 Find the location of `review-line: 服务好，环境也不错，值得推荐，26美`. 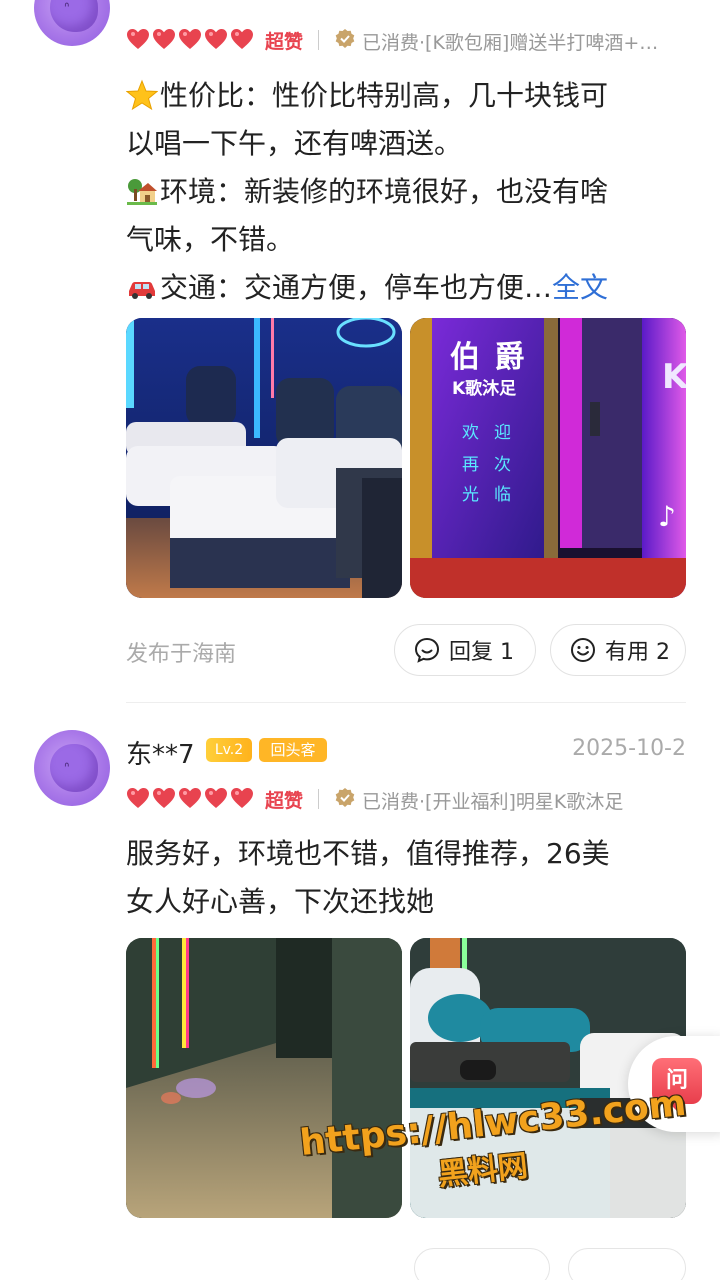

review-line: 服务好，环境也不错，值得推荐，26美 is located at coordinates (368, 853).